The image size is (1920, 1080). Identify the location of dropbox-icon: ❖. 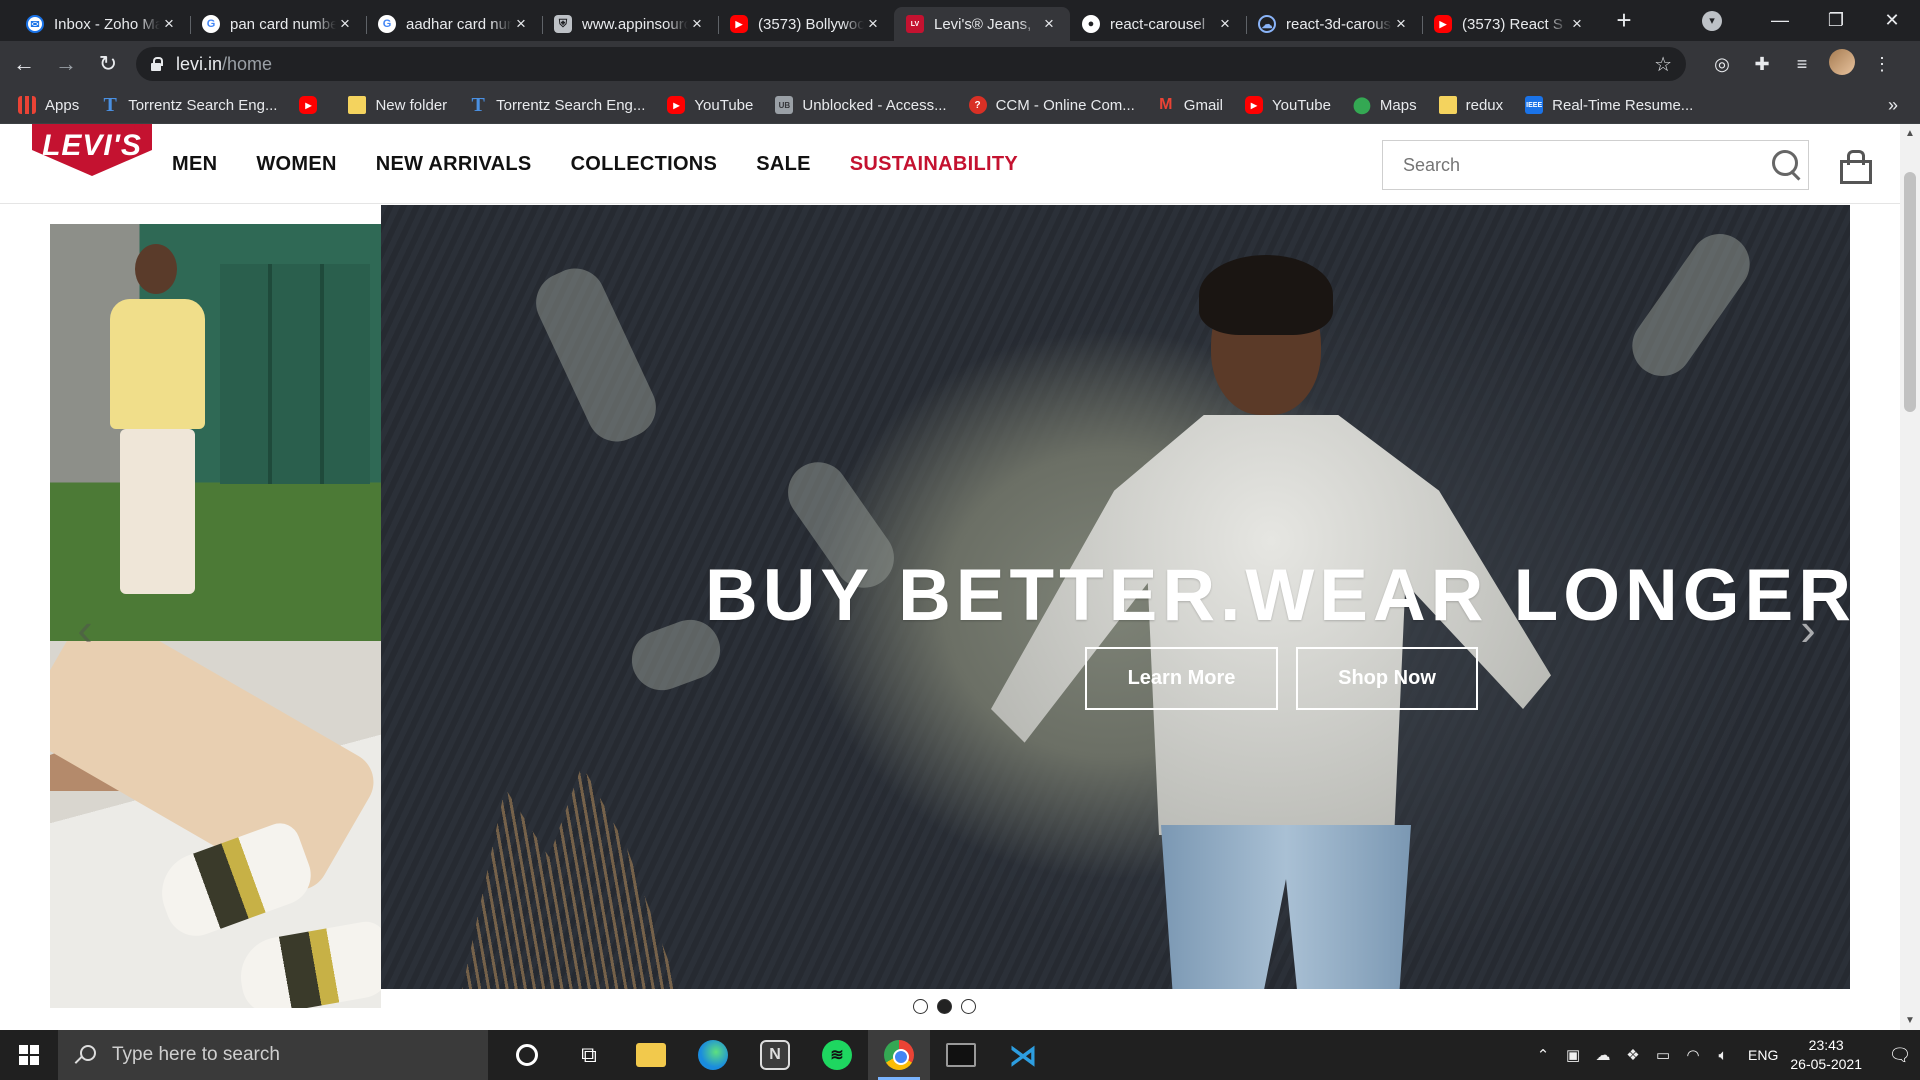
(1633, 1055).